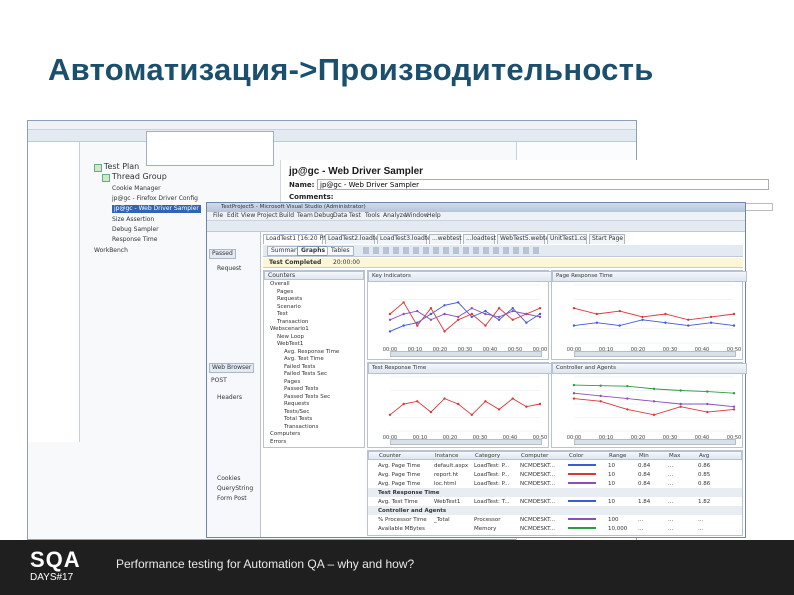 The image size is (794, 595). Describe the element at coordinates (295, 262) in the screenshot. I see `status-text: Test Completed` at that location.